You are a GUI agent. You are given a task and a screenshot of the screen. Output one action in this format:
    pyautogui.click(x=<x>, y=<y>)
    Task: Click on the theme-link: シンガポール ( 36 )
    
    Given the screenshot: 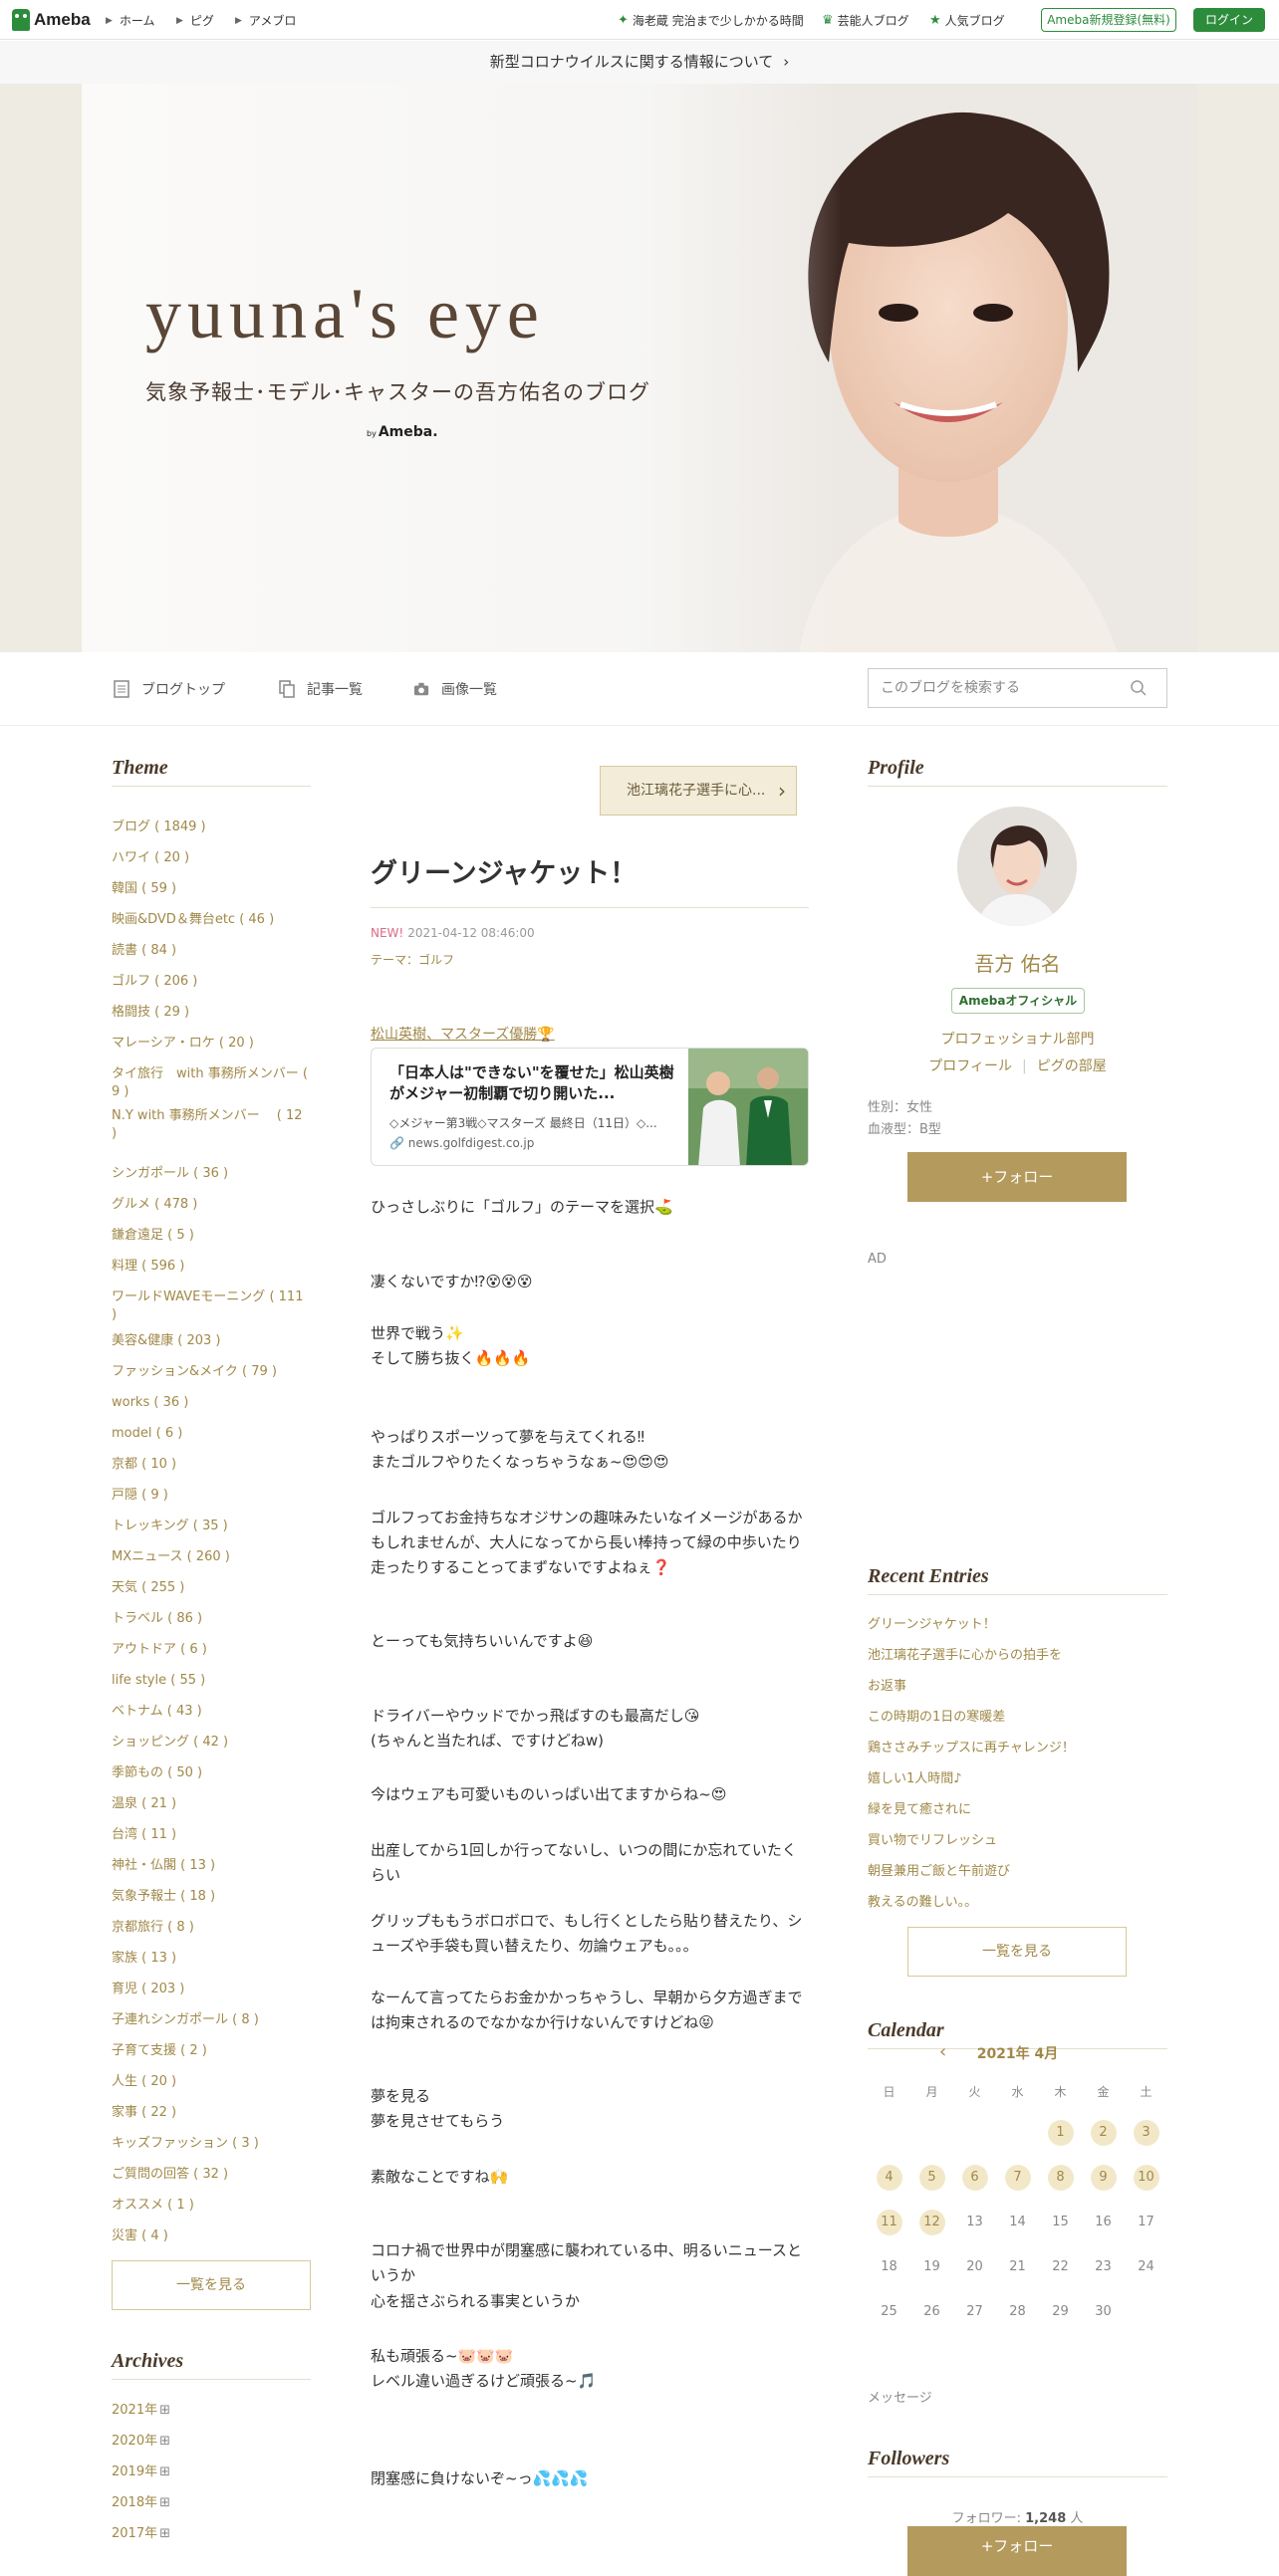 What is the action you would take?
    pyautogui.click(x=212, y=1174)
    